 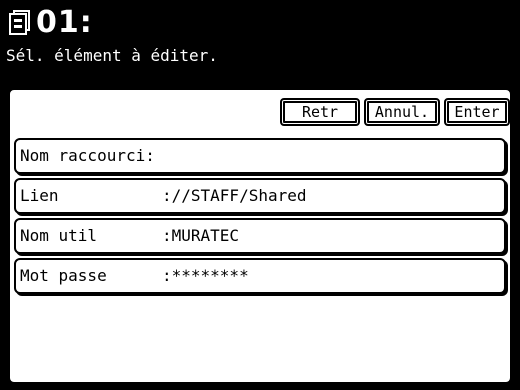 I want to click on cancel-button-label: Annul., so click(x=402, y=112).